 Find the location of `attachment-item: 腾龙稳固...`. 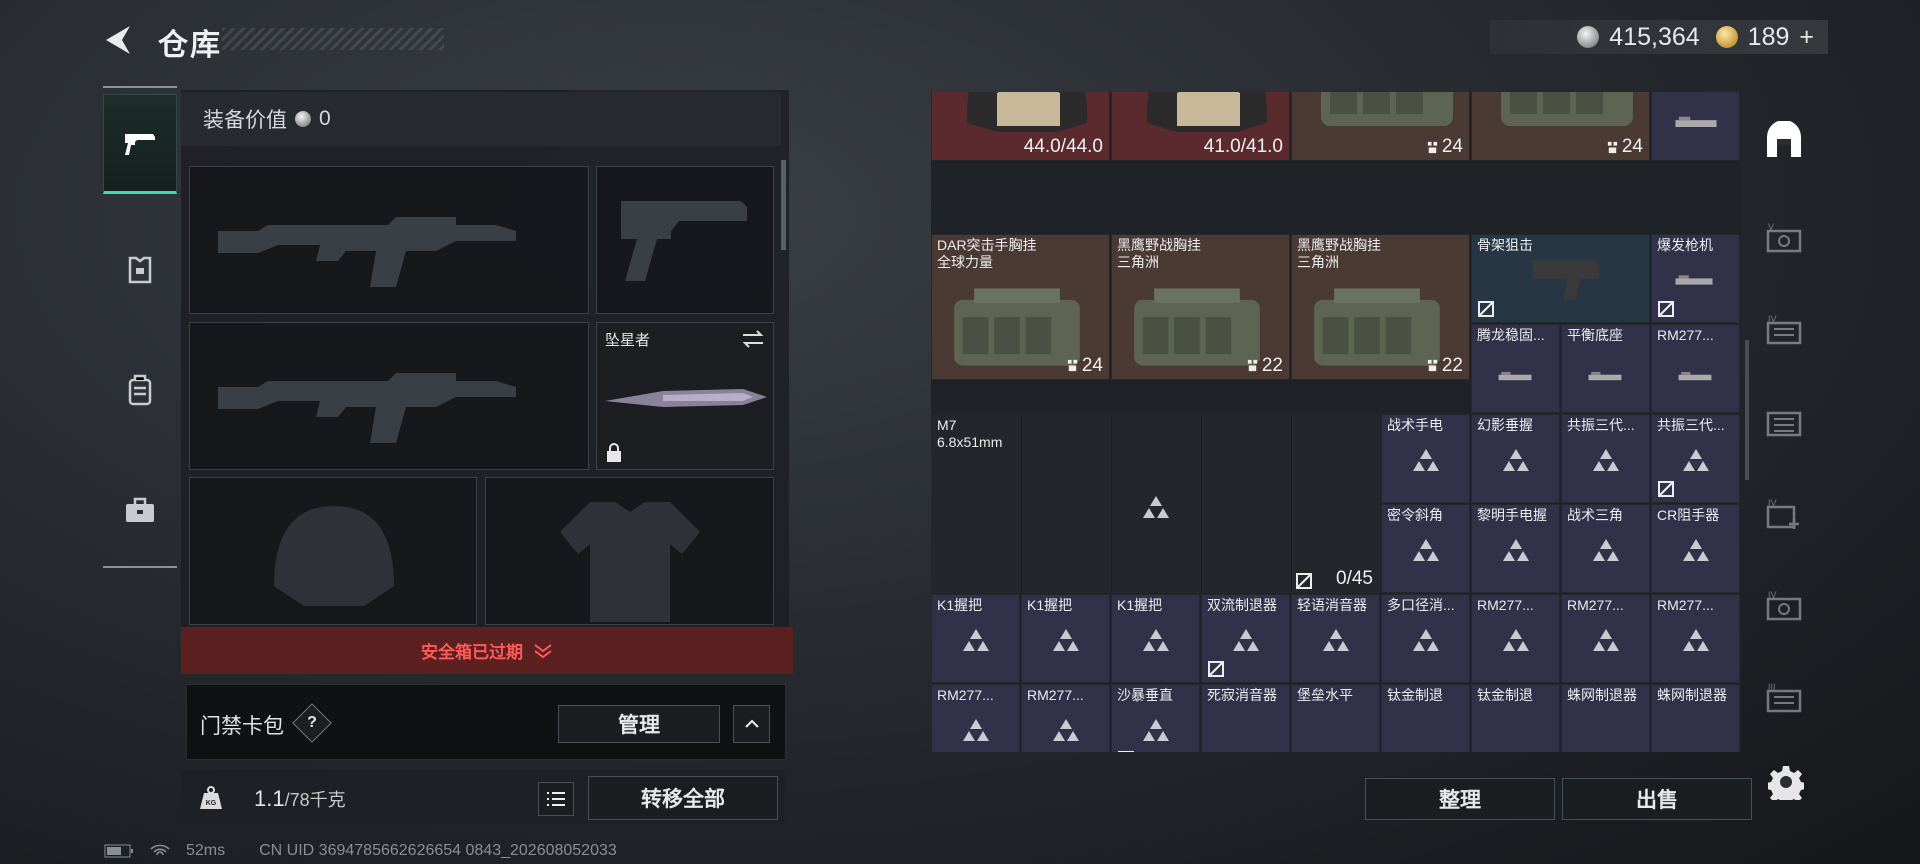

attachment-item: 腾龙稳固... is located at coordinates (1515, 368).